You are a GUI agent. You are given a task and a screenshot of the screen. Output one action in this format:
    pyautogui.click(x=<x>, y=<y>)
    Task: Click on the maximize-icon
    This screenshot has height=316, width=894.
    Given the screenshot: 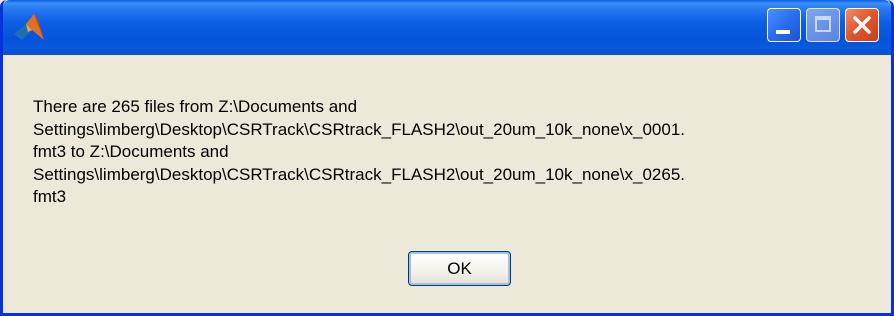 What is the action you would take?
    pyautogui.click(x=823, y=24)
    